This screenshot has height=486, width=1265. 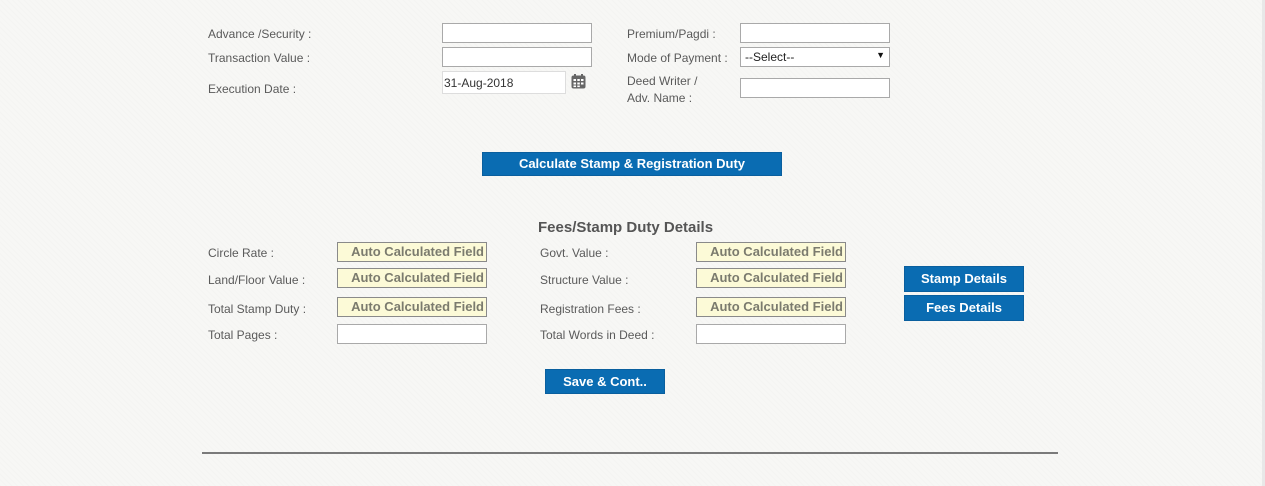 What do you see at coordinates (260, 34) in the screenshot?
I see `advance-security-label: Advance /Security :` at bounding box center [260, 34].